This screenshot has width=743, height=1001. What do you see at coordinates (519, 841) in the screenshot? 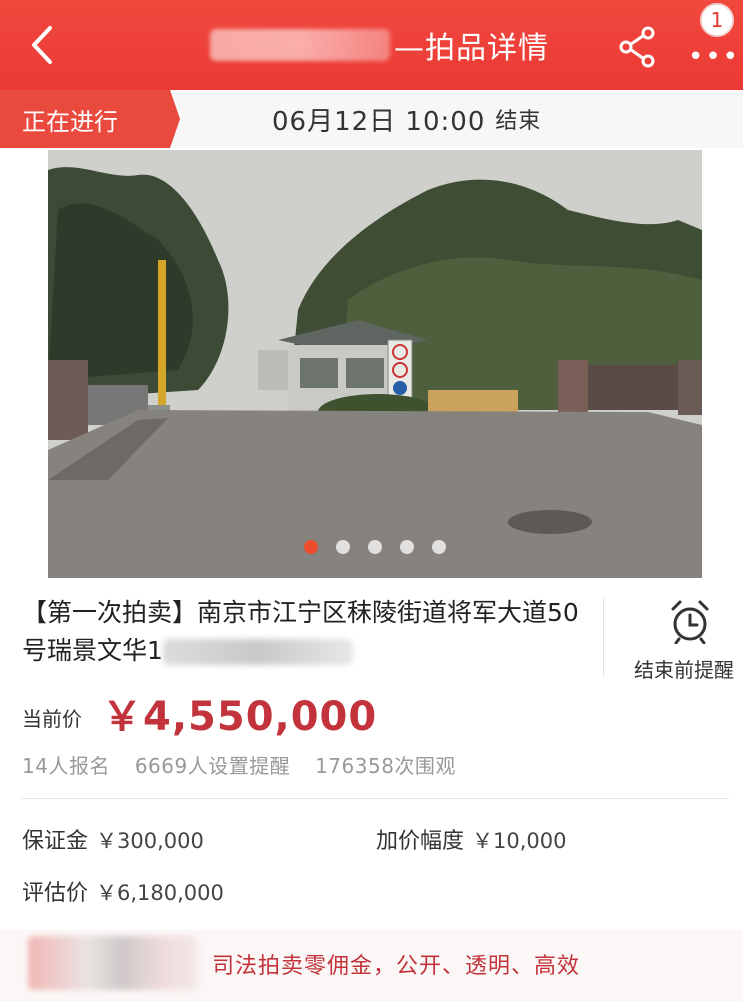
I see `increment-value: ￥10,000` at bounding box center [519, 841].